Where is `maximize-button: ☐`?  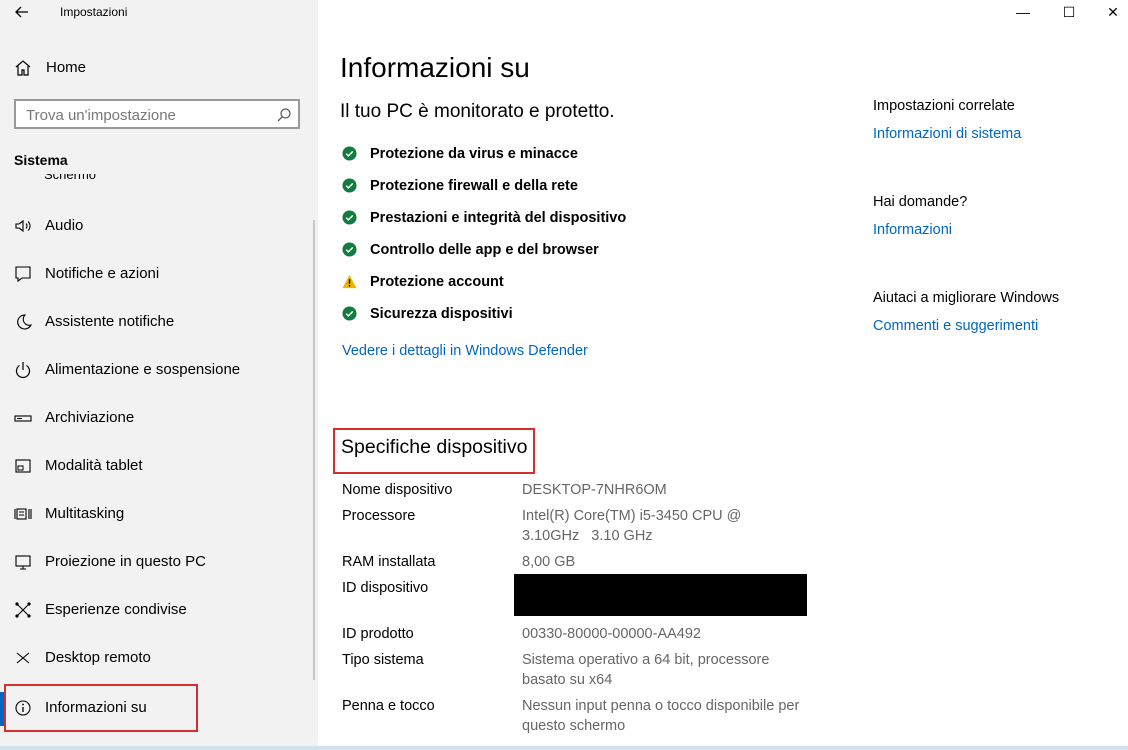 maximize-button: ☐ is located at coordinates (1069, 12).